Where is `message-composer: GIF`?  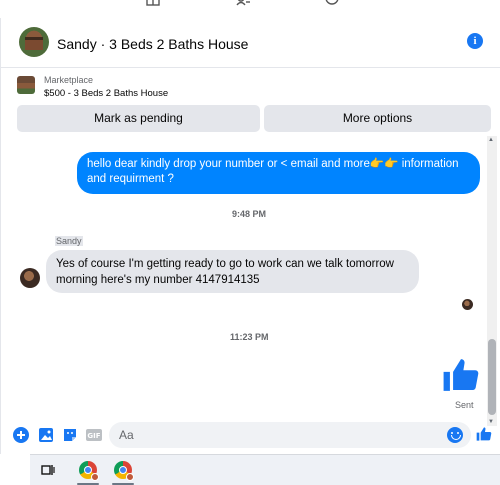 message-composer: GIF is located at coordinates (250, 434).